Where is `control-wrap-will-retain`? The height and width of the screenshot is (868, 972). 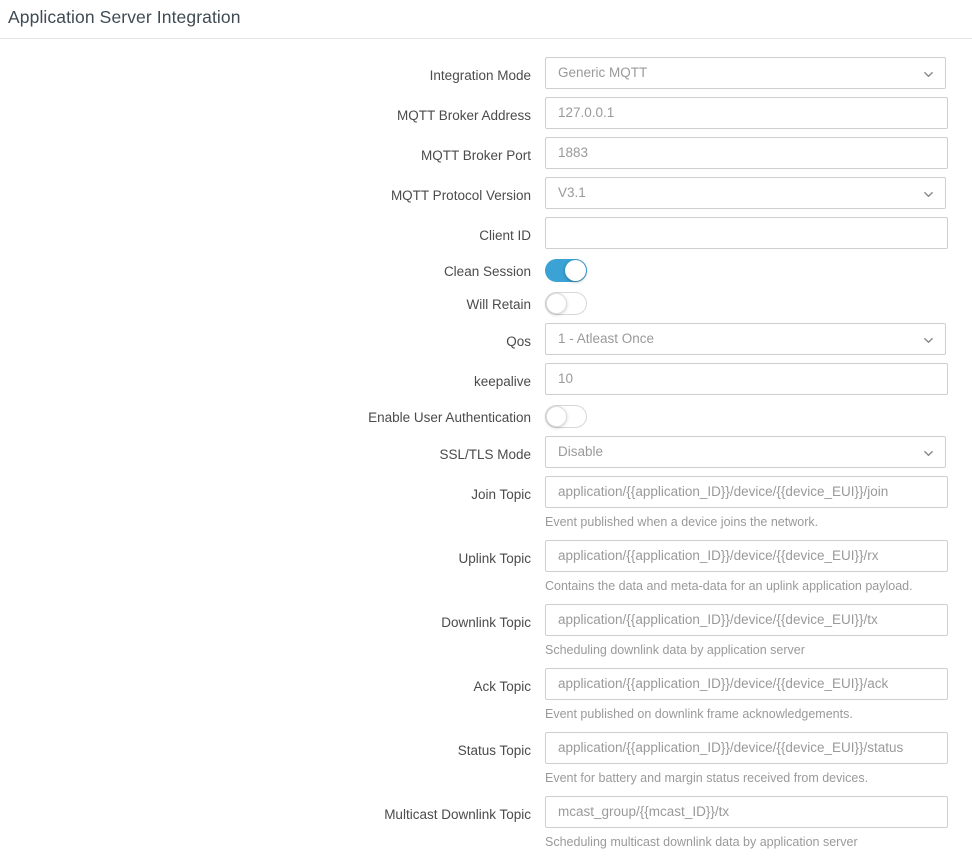 control-wrap-will-retain is located at coordinates (758, 302).